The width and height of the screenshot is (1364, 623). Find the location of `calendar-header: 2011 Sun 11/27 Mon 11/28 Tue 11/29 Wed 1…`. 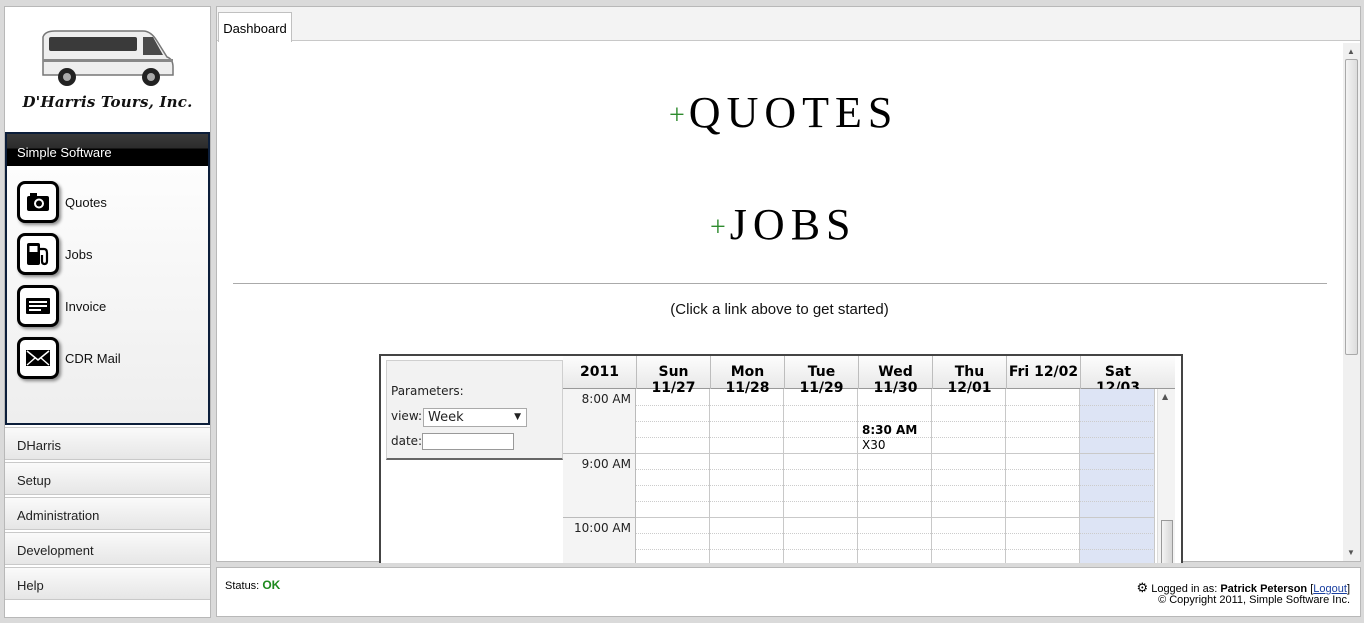

calendar-header: 2011 Sun 11/27 Mon 11/28 Tue 11/29 Wed 1… is located at coordinates (869, 376).